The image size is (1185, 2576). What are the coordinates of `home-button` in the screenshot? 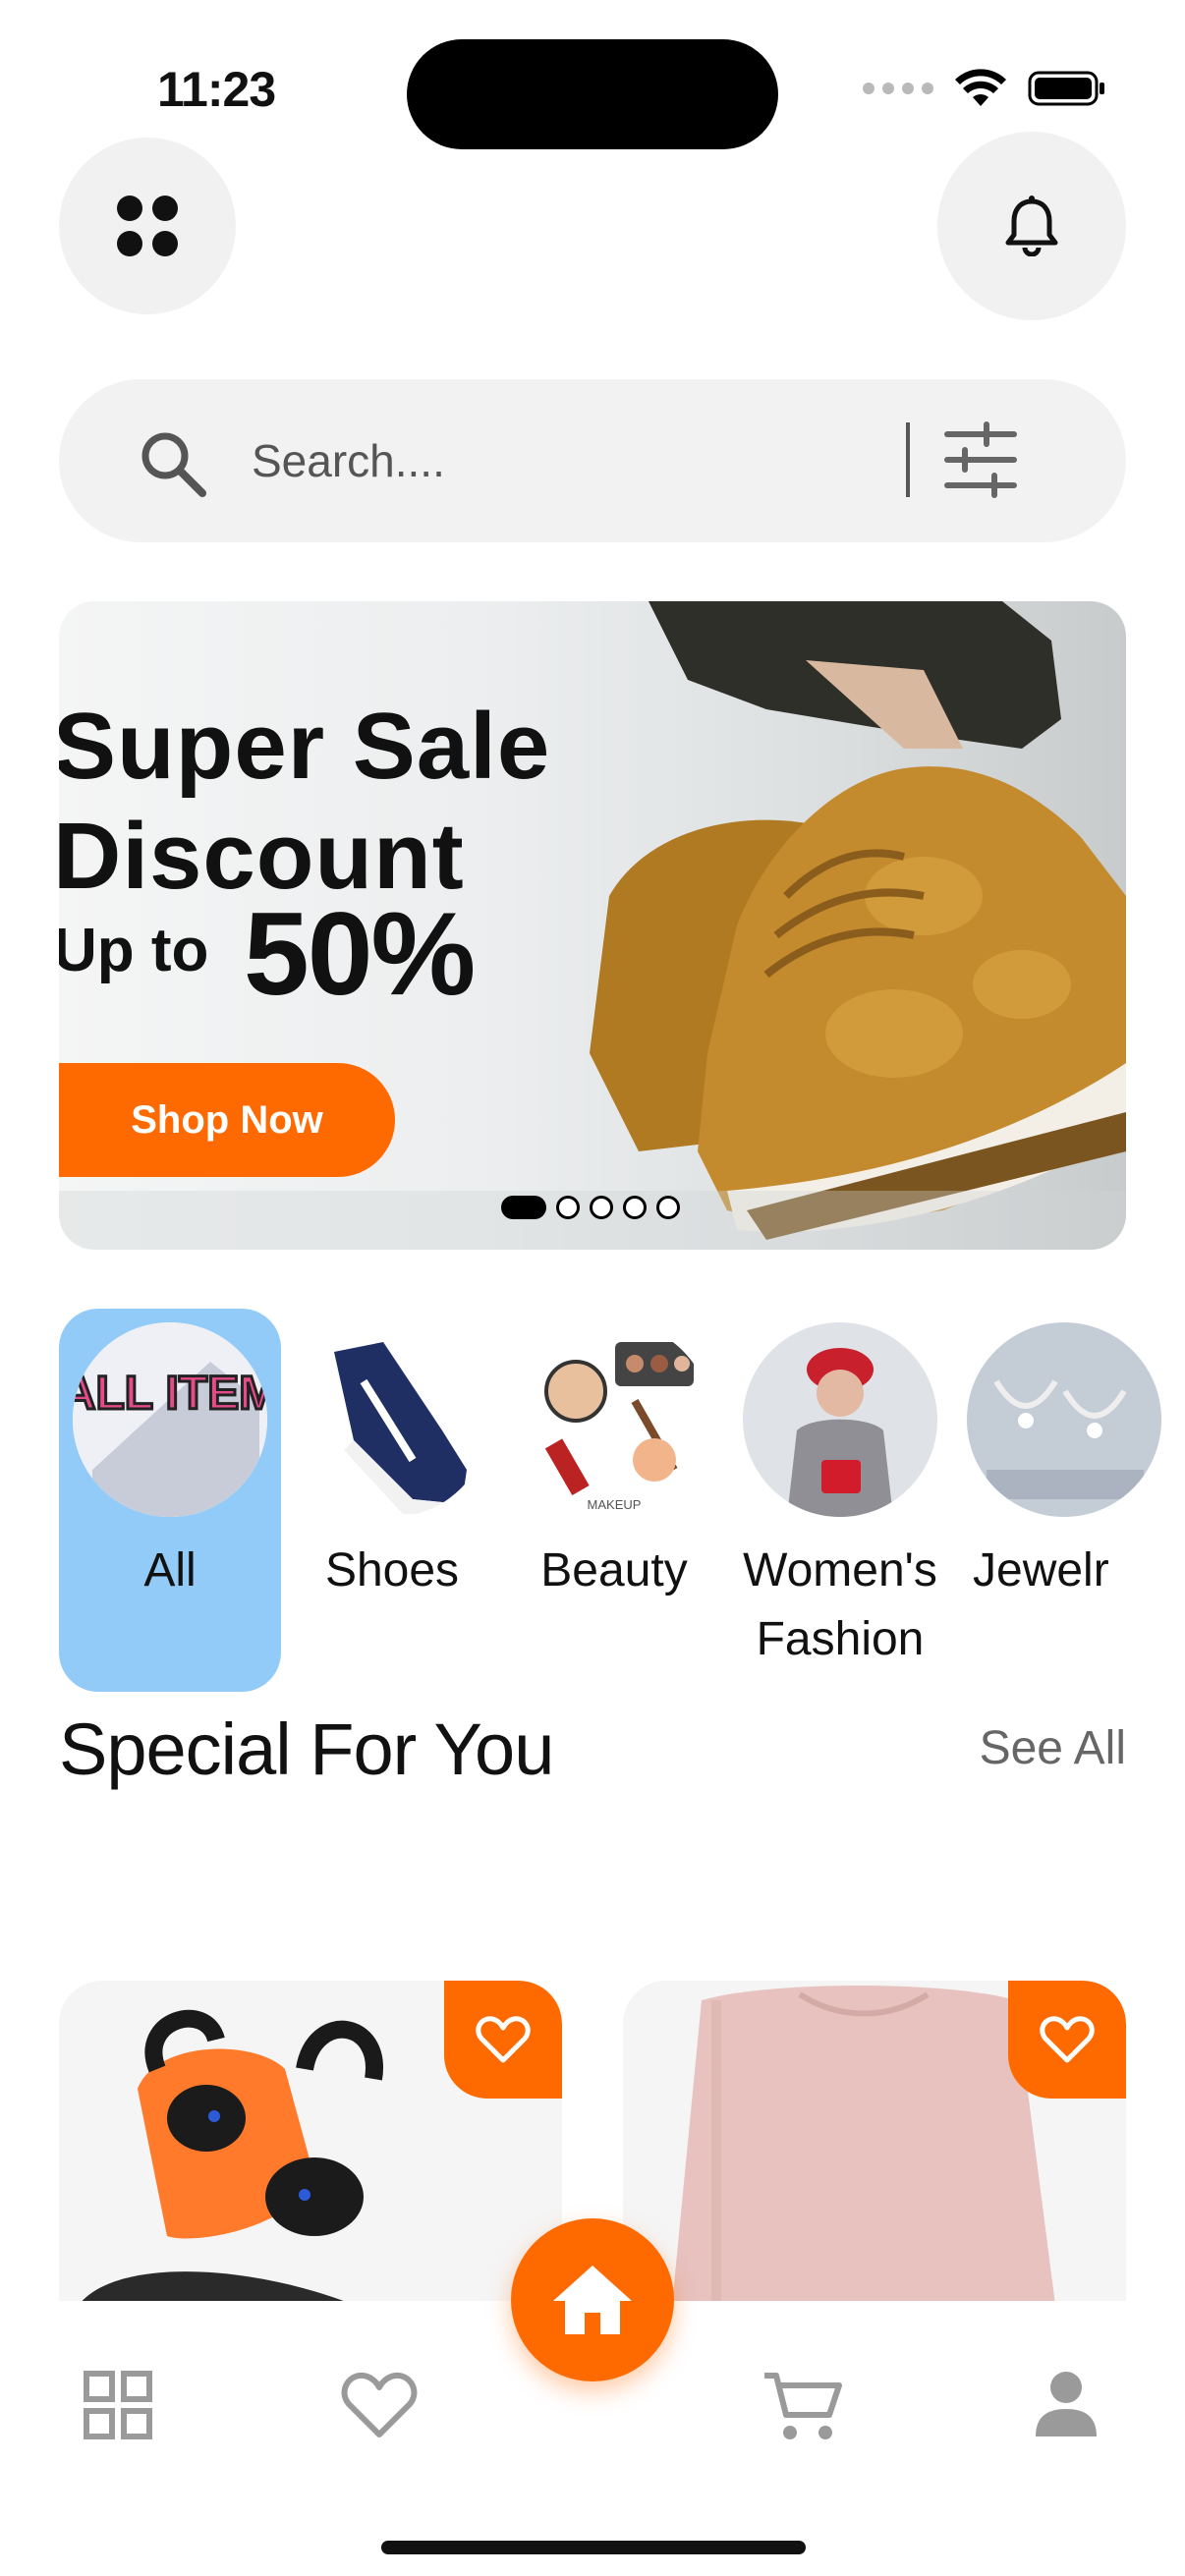 It's located at (592, 2299).